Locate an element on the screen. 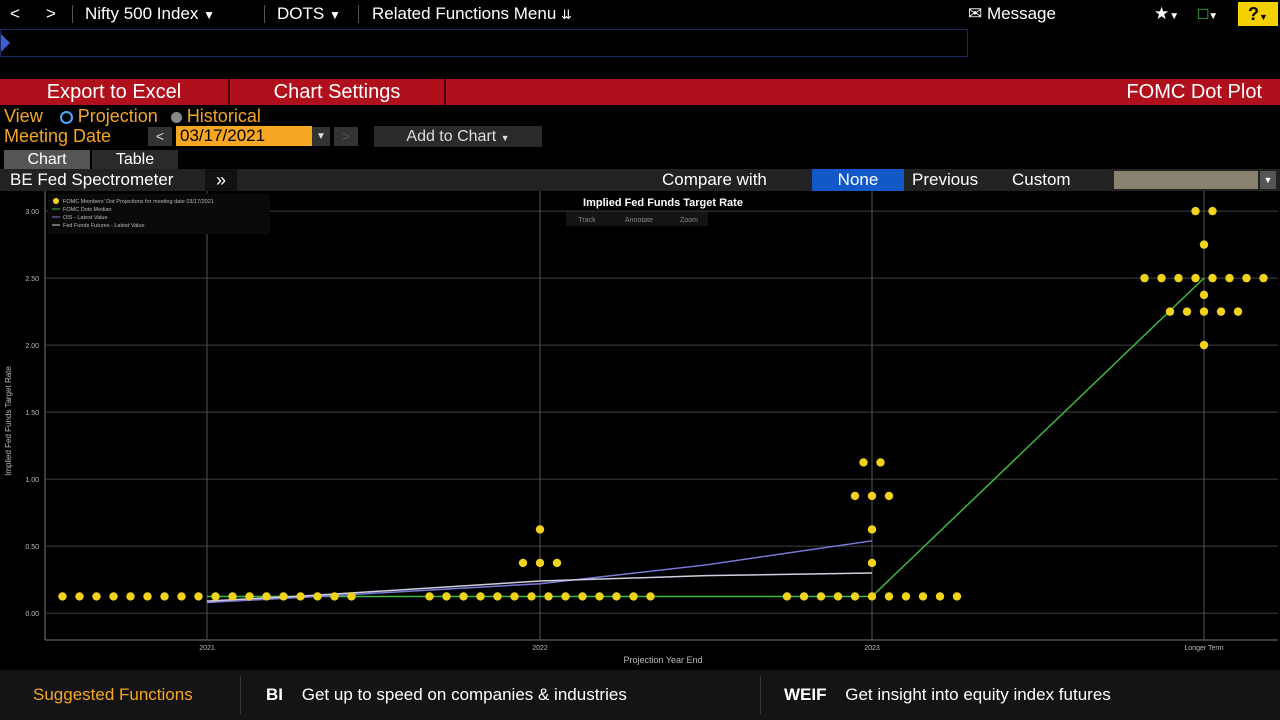  meeting-date-row: Meeting Date is located at coordinates (57, 137).